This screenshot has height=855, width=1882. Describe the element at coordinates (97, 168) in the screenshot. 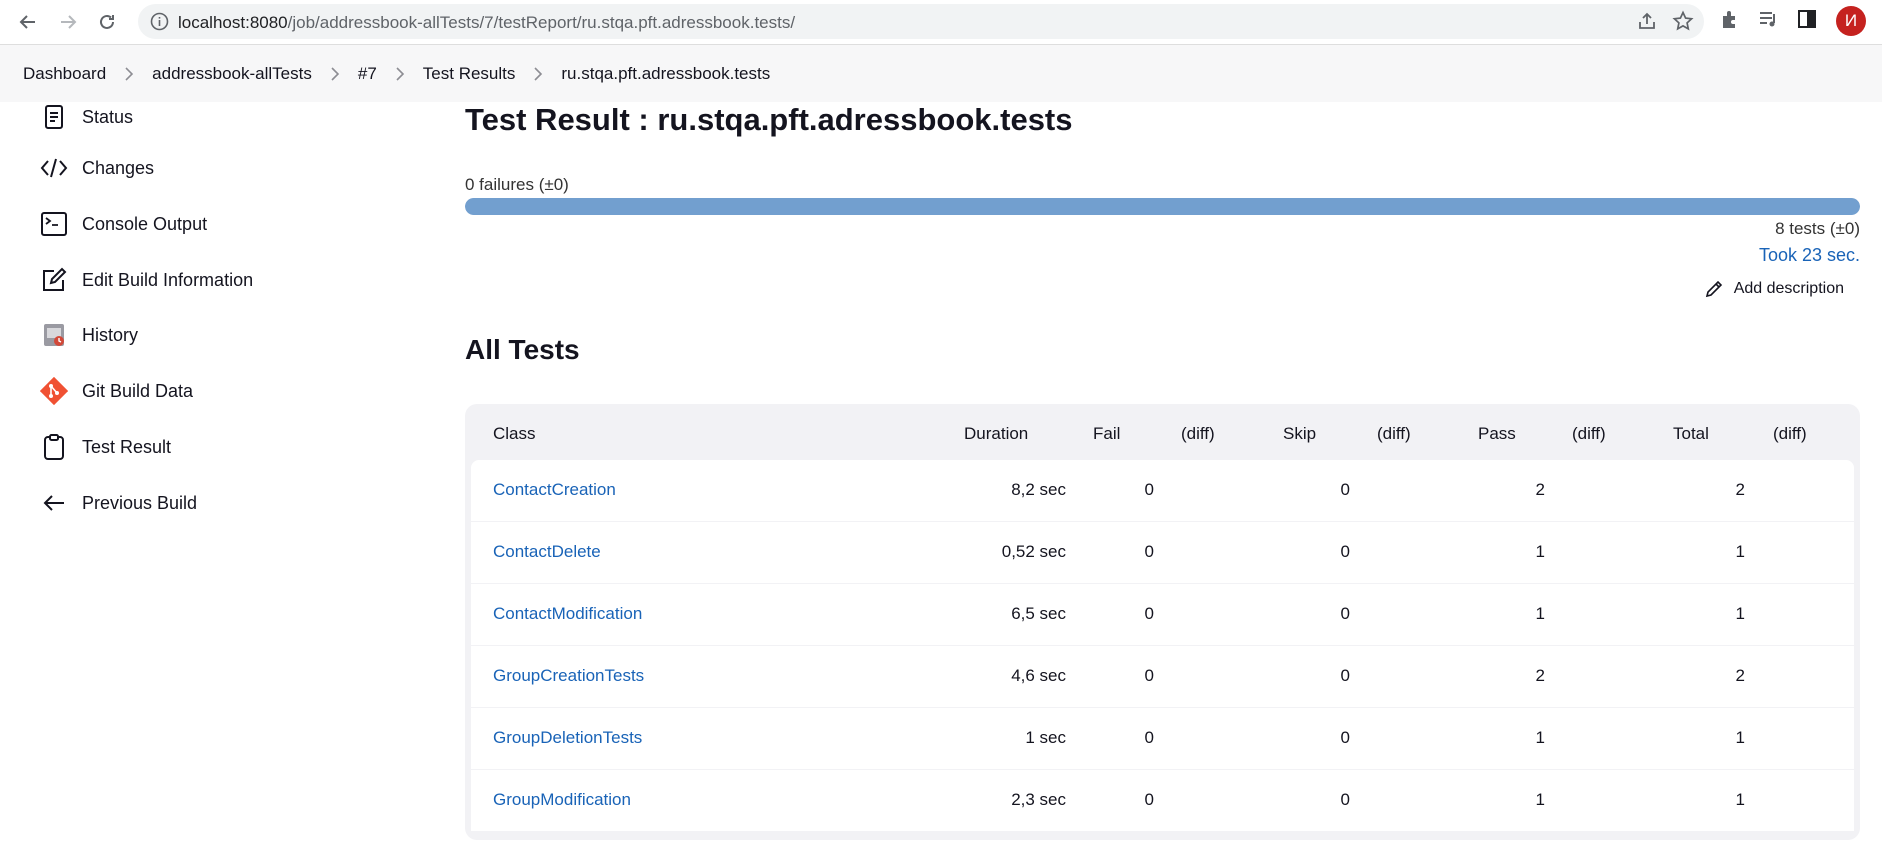

I see `sidebar-item-changes: Changes` at that location.